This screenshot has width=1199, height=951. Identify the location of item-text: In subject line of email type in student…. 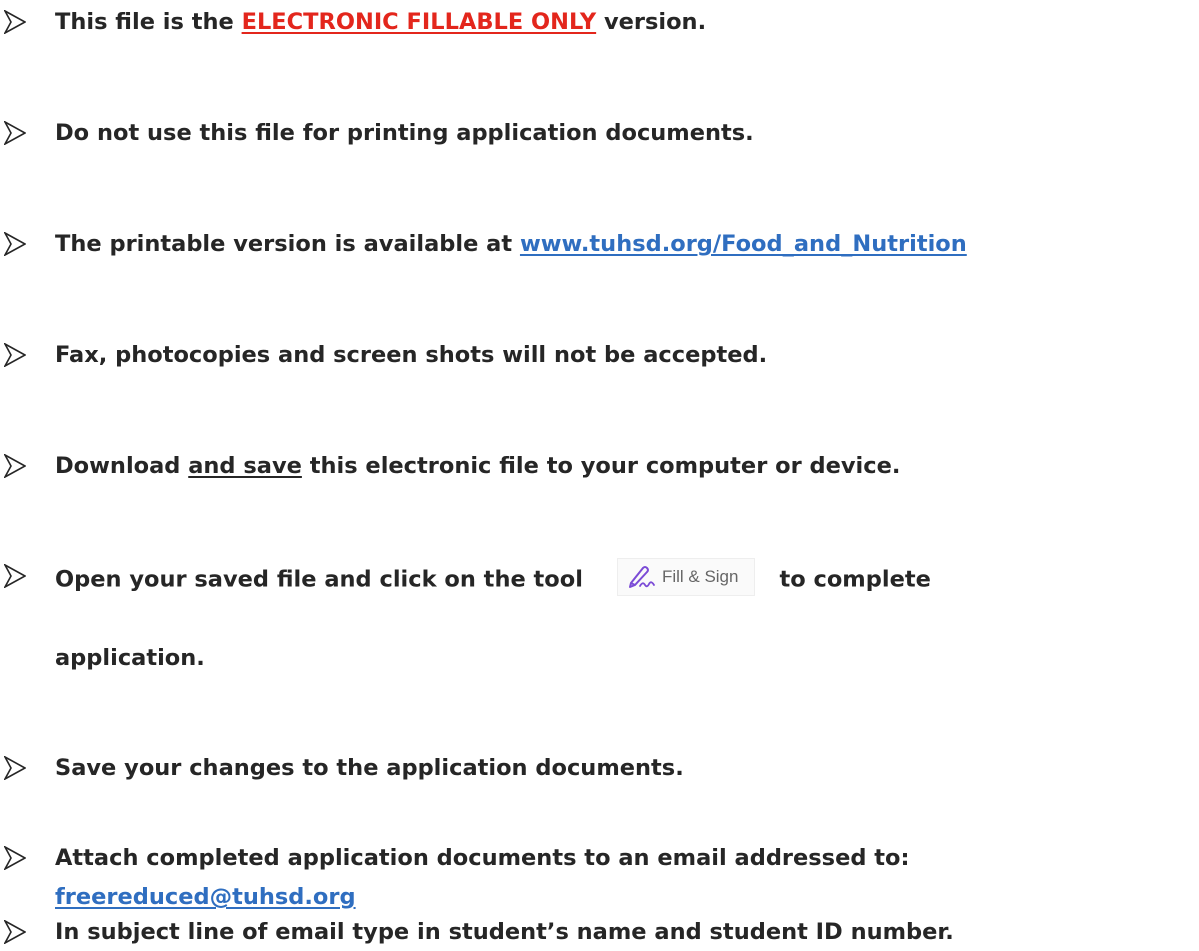
(504, 932).